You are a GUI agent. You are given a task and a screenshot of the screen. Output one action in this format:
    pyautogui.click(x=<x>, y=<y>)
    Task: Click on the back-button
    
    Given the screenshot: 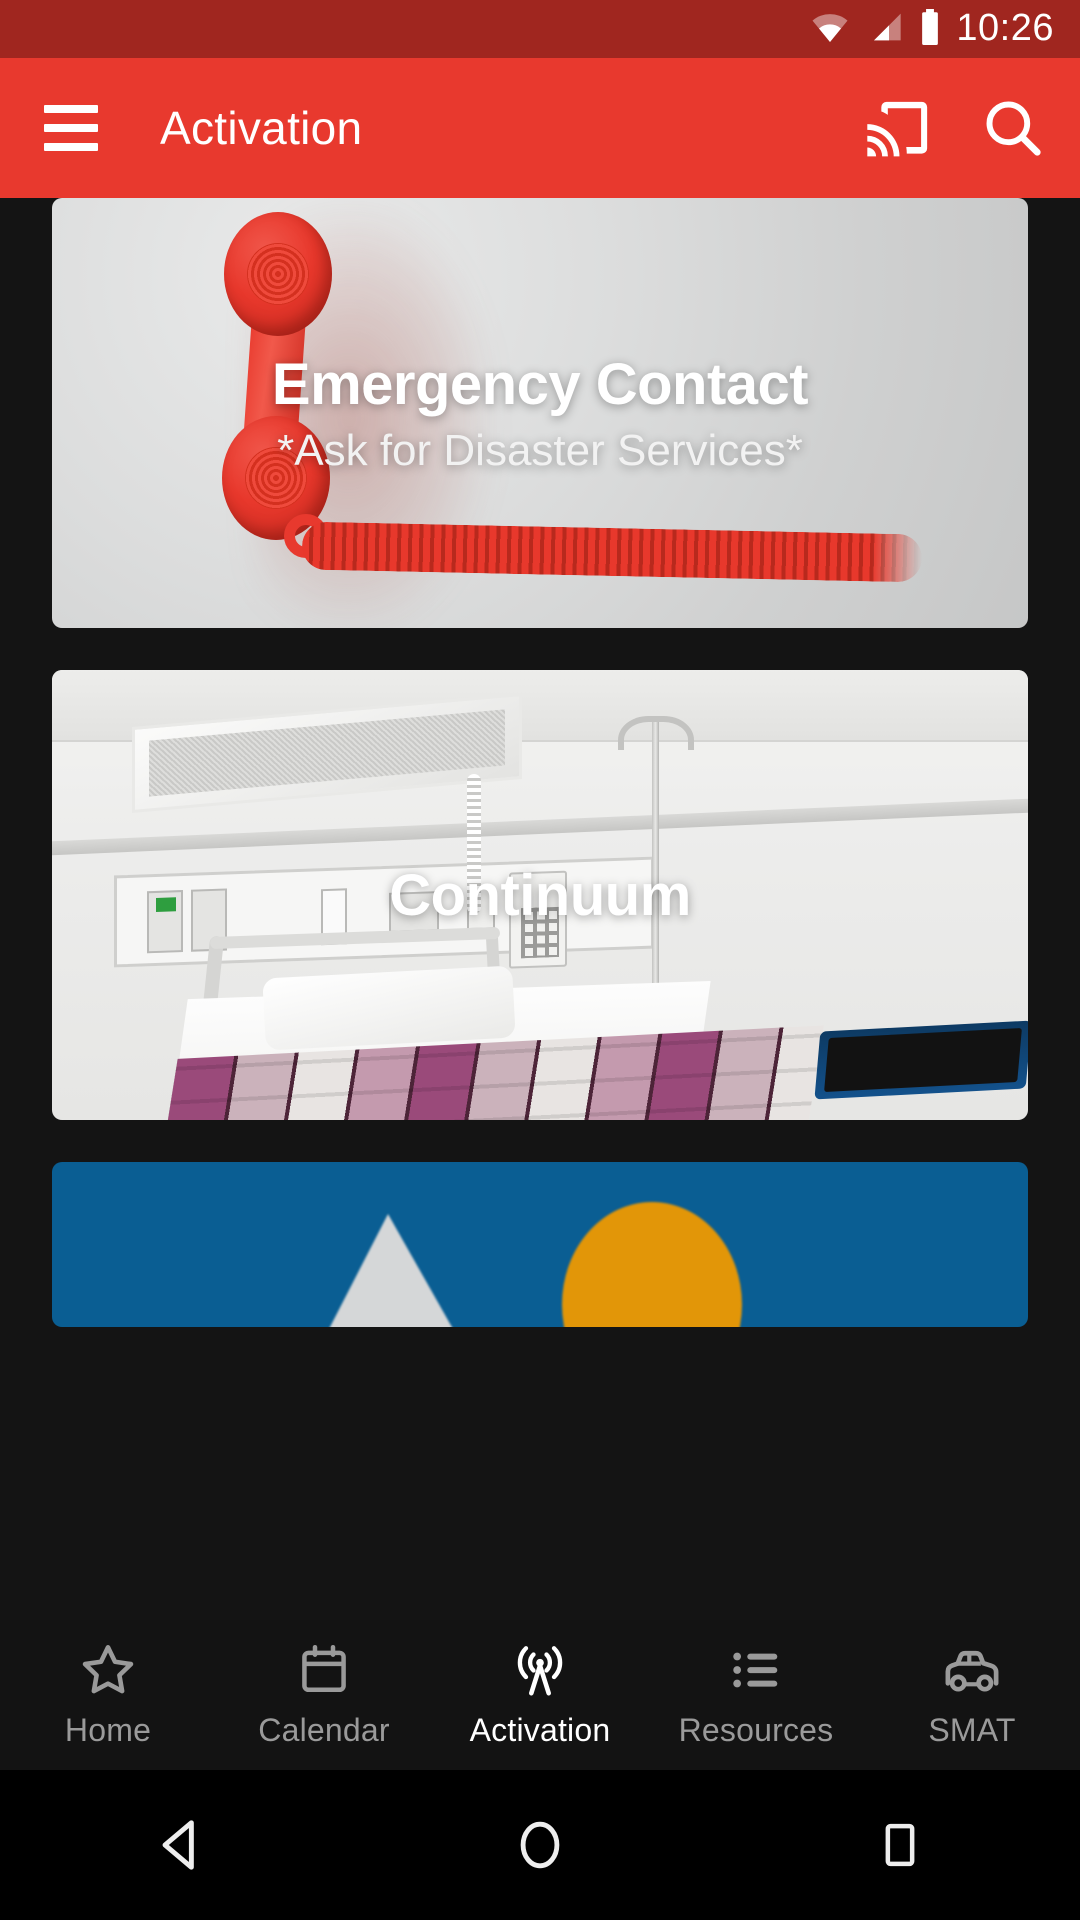 What is the action you would take?
    pyautogui.click(x=180, y=1845)
    